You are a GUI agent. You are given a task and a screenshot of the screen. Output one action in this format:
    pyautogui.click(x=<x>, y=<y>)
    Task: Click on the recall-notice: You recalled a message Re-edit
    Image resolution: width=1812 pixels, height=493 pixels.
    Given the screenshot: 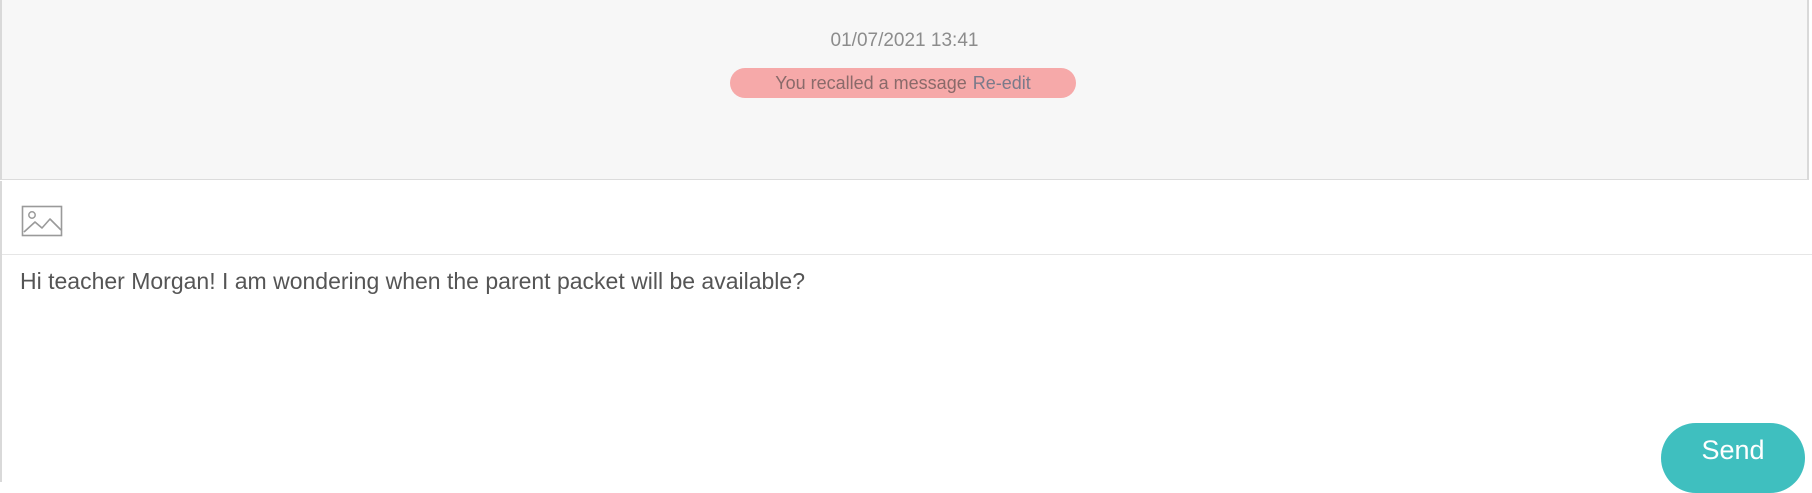 What is the action you would take?
    pyautogui.click(x=903, y=83)
    